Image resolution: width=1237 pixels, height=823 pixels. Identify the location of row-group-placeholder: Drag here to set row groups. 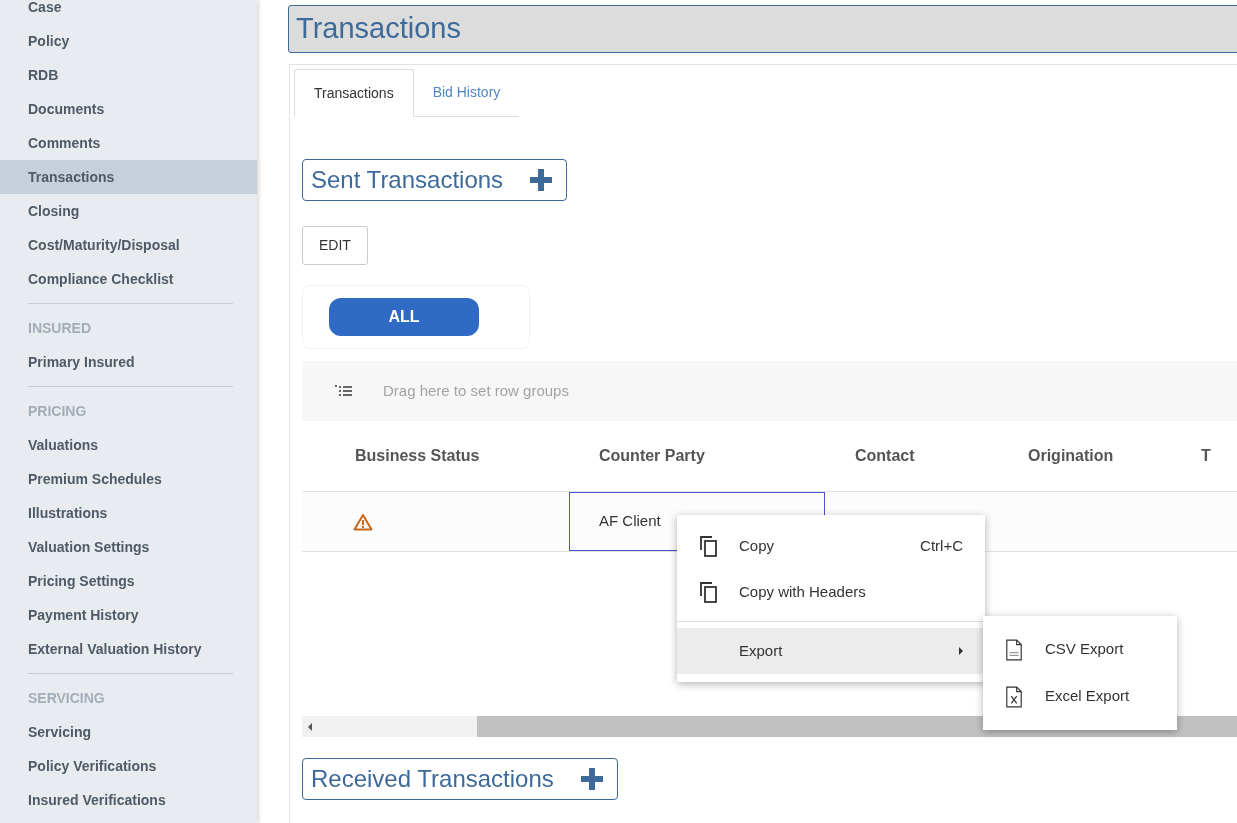
(476, 390).